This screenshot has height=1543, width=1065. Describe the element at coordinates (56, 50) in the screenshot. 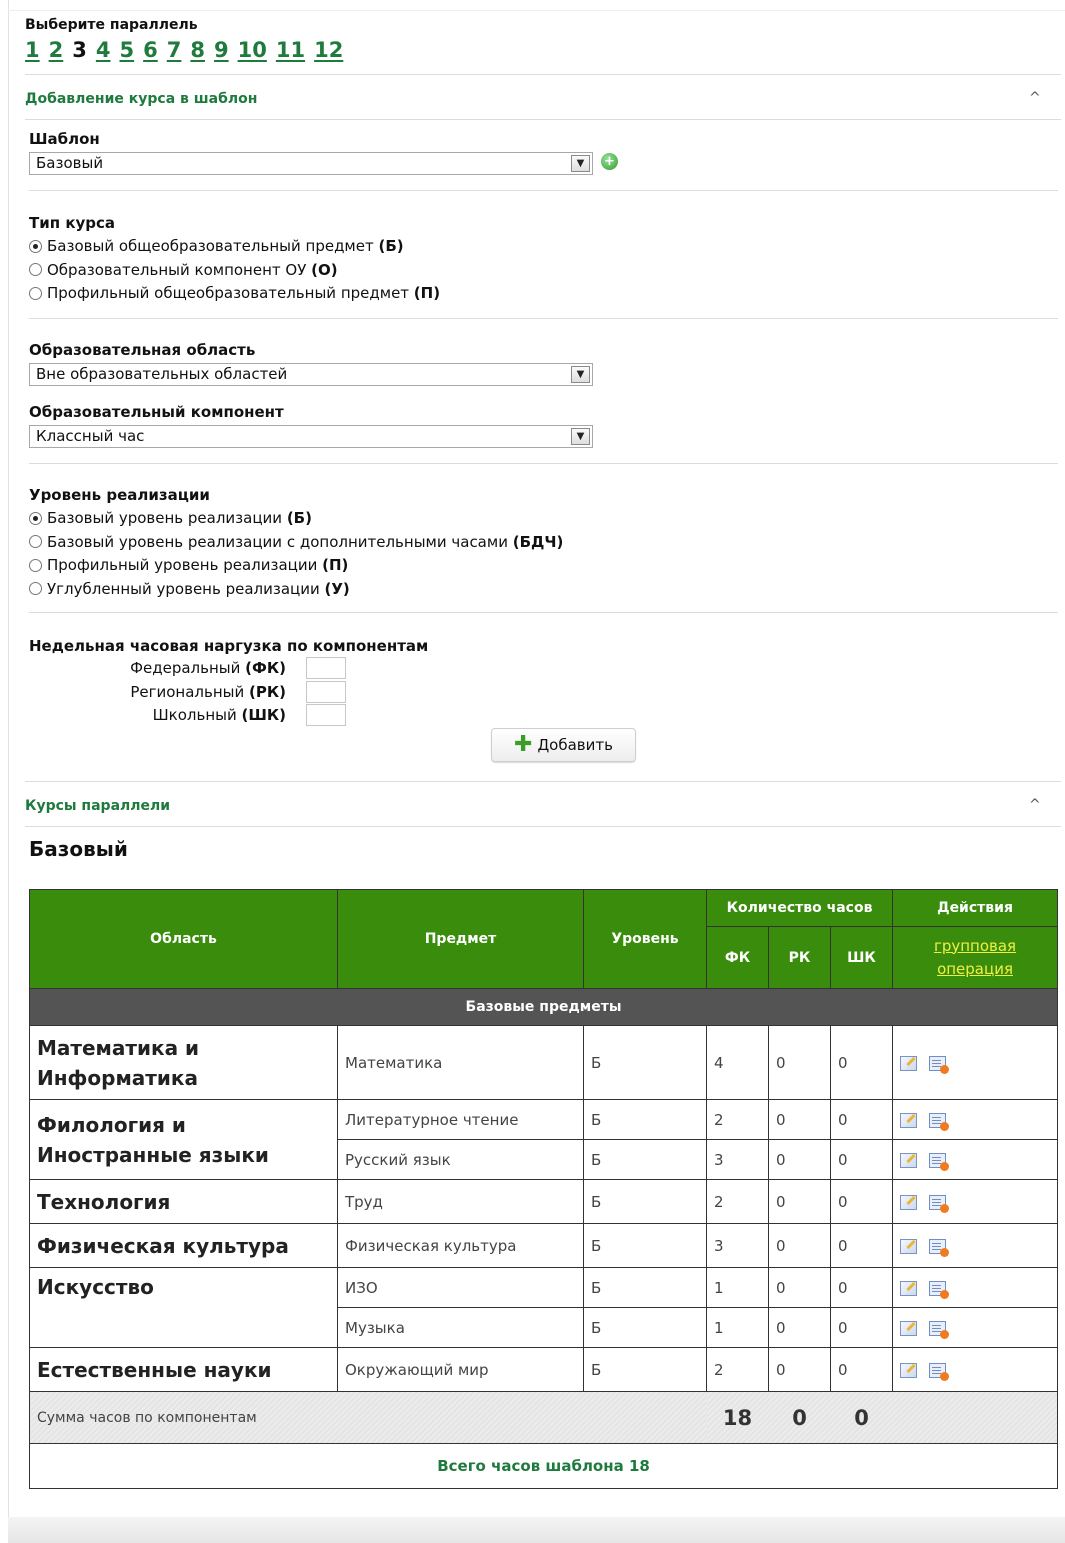

I see `parallel-link-2: 2` at that location.